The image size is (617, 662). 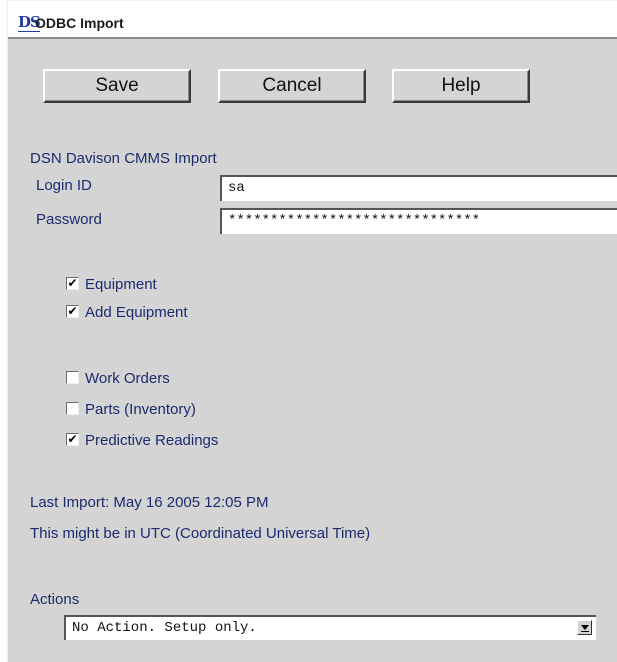 What do you see at coordinates (127, 378) in the screenshot?
I see `work-orders-label: Work Orders` at bounding box center [127, 378].